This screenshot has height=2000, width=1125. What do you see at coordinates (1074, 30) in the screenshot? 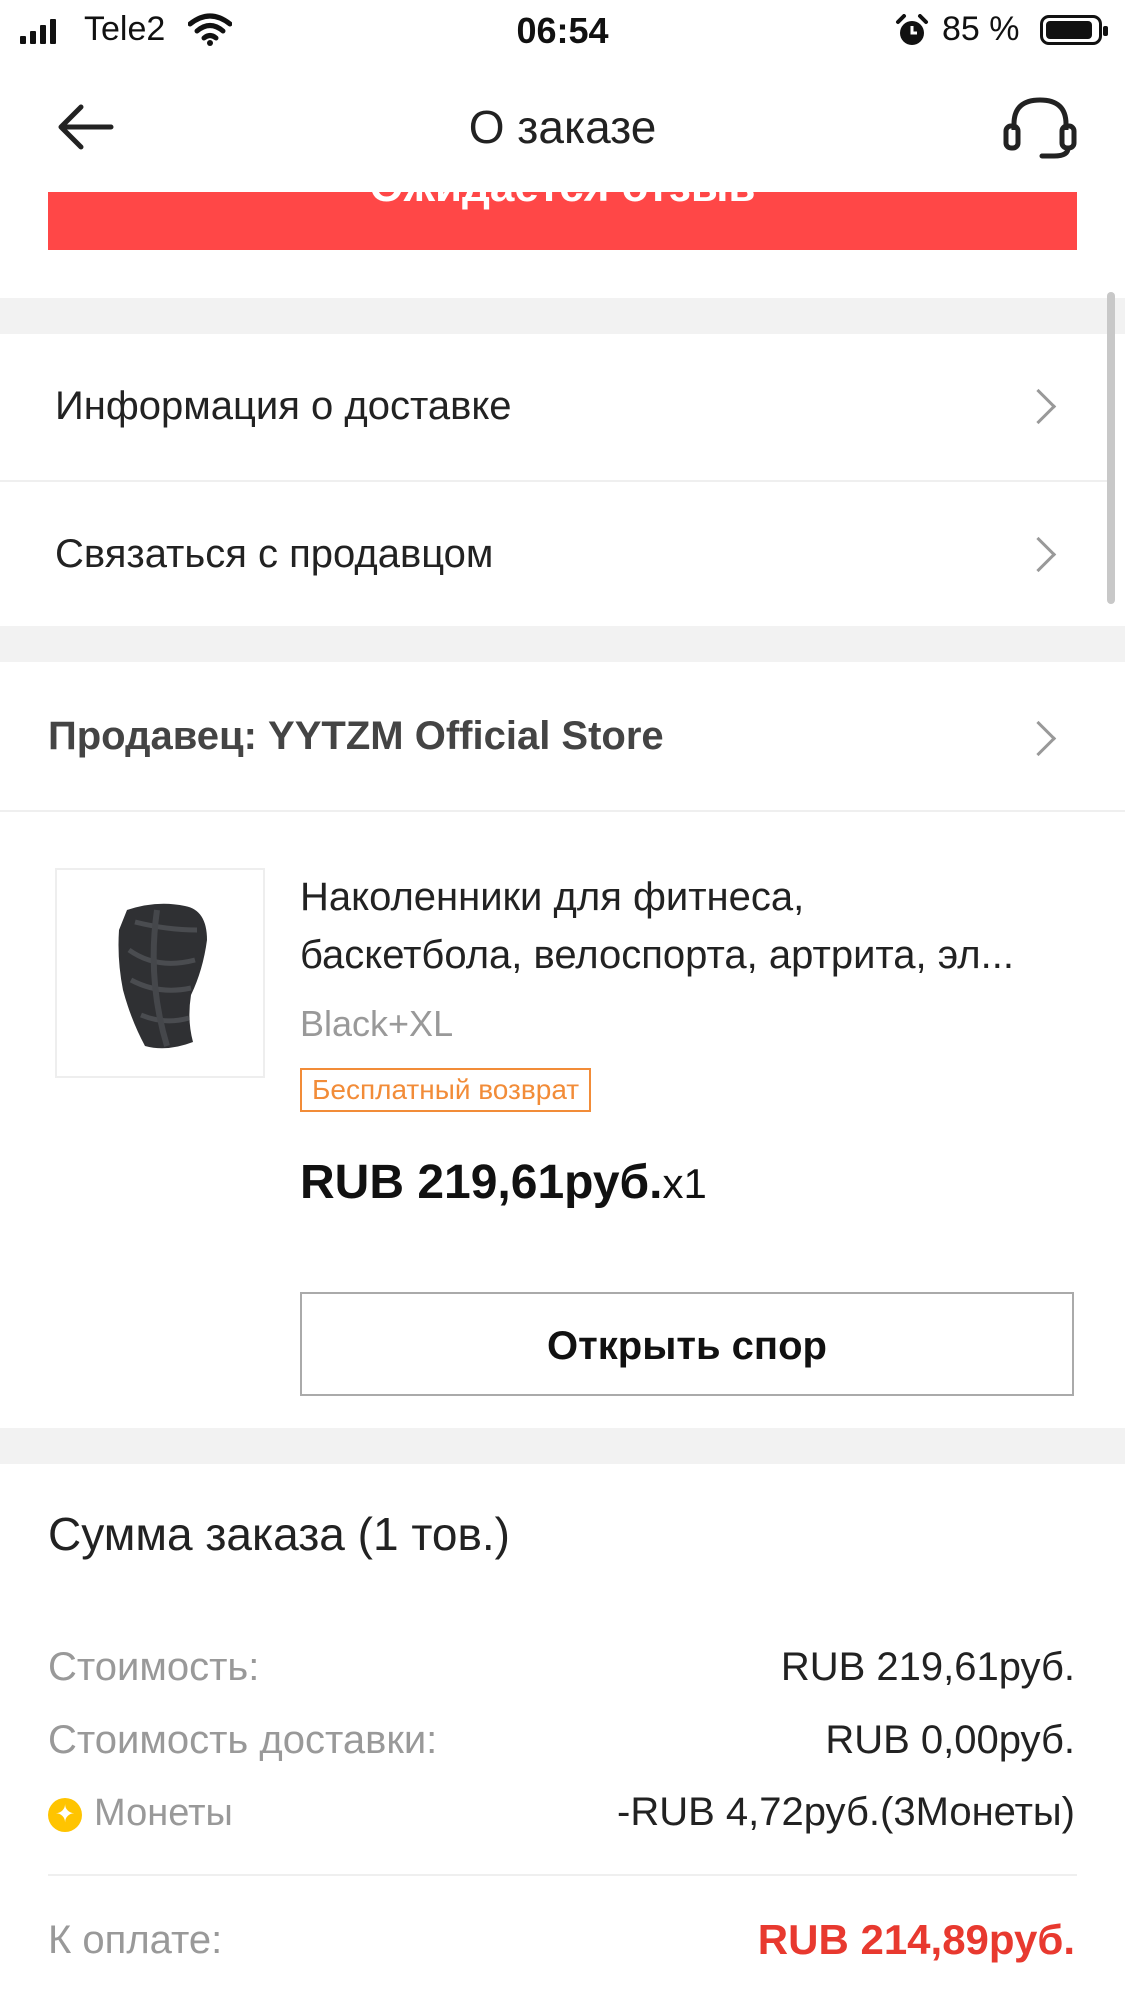
I see `battery-icon` at bounding box center [1074, 30].